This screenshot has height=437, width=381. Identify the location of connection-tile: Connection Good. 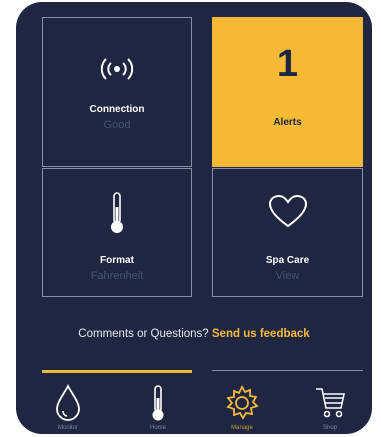
(117, 92).